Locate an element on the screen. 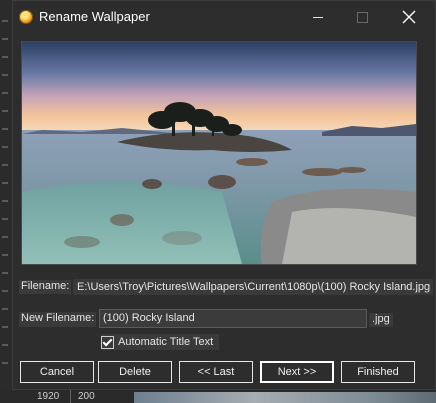 The height and width of the screenshot is (403, 436). close-button is located at coordinates (409, 17).